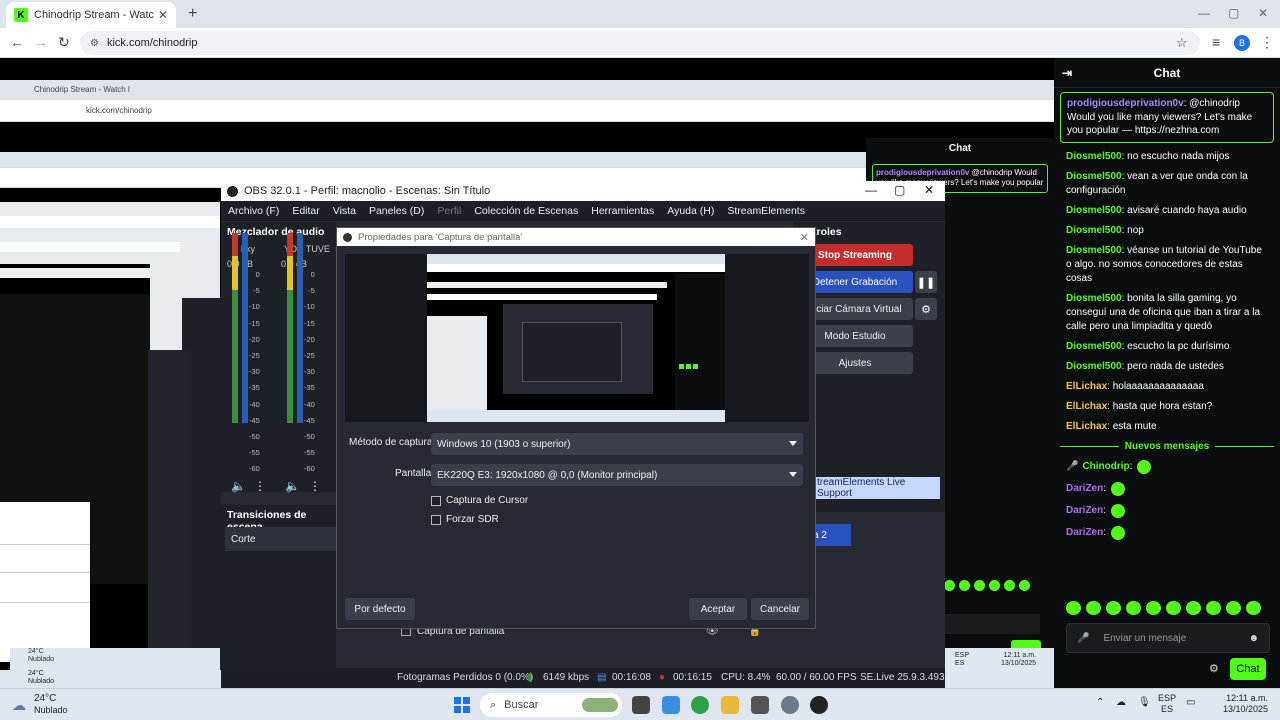  What do you see at coordinates (1190, 703) in the screenshot?
I see `network-icon: ▭` at bounding box center [1190, 703].